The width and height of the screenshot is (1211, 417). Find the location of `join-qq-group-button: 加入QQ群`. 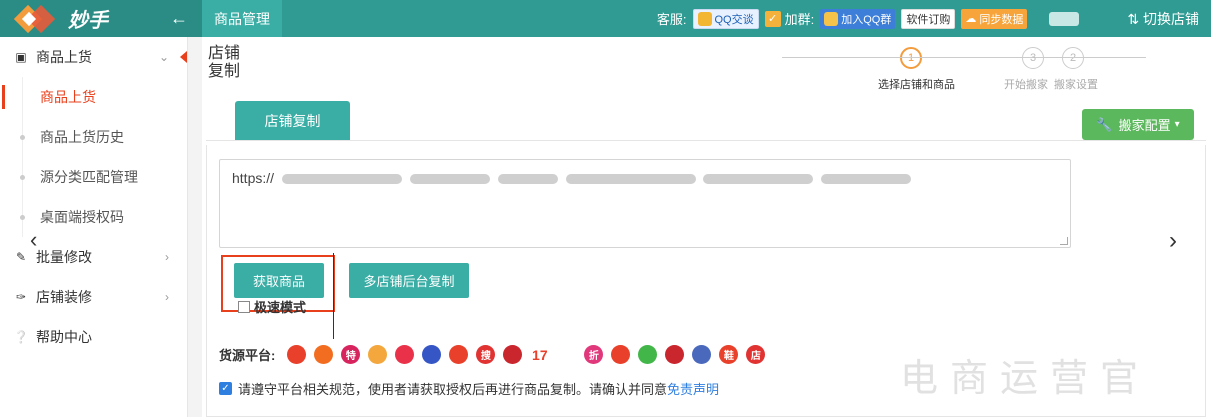

join-qq-group-button: 加入QQ群 is located at coordinates (858, 18).